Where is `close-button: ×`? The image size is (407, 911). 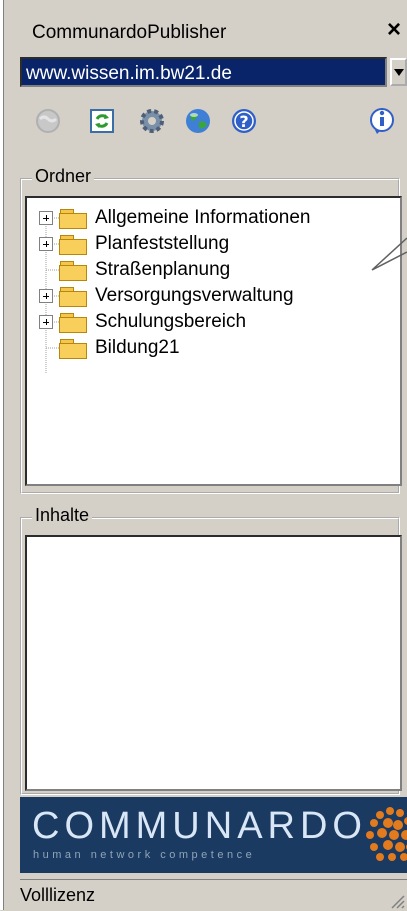 close-button: × is located at coordinates (394, 30).